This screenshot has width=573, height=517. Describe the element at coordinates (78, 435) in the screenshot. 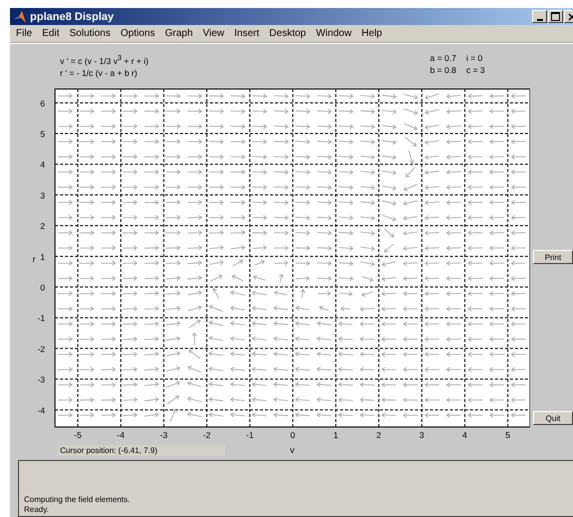

I see `tick-label: -5` at that location.